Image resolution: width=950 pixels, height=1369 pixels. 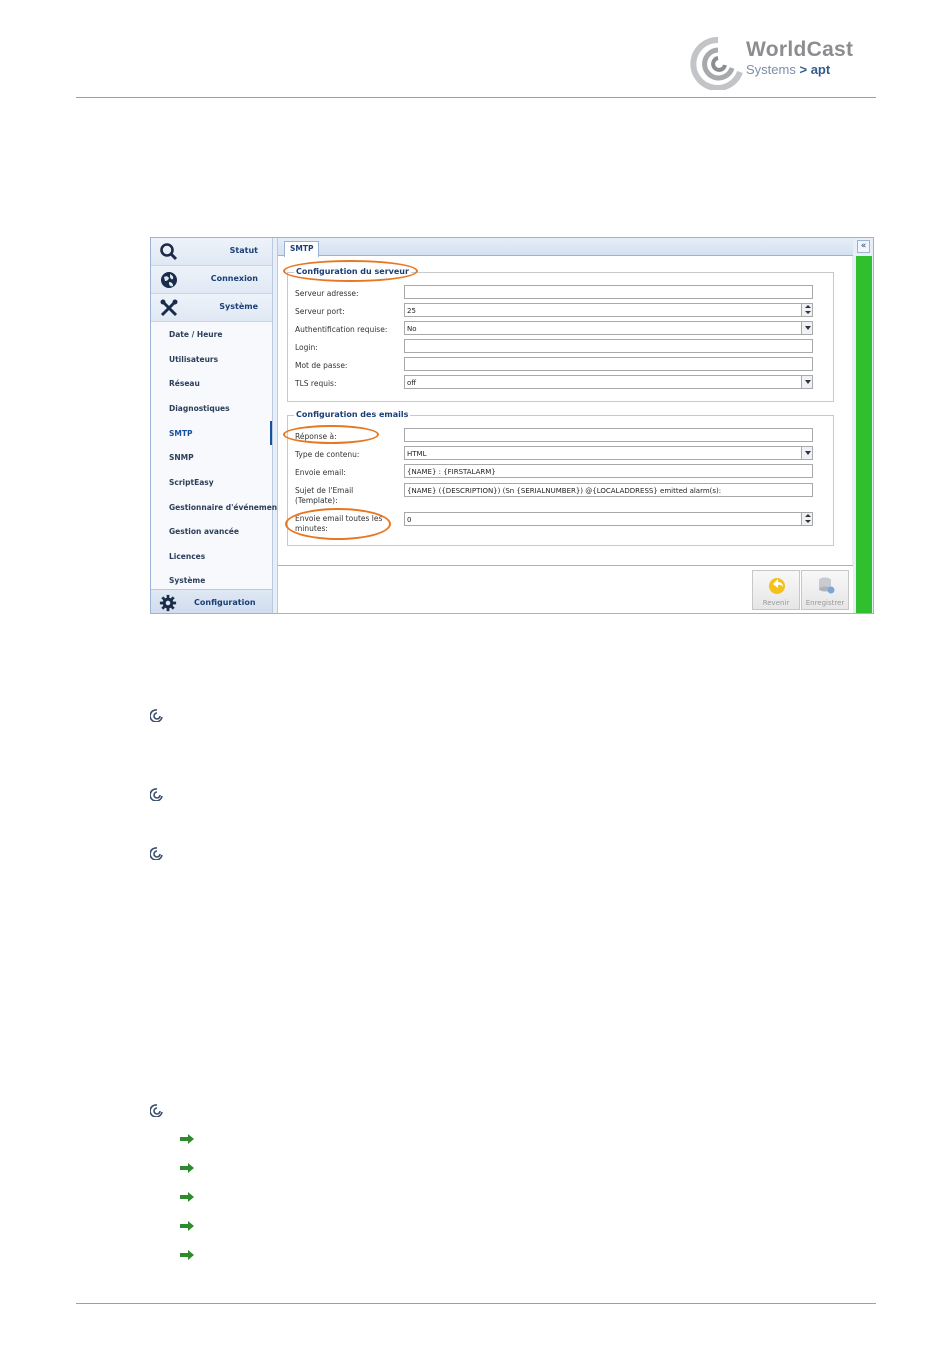 What do you see at coordinates (320, 472) in the screenshot?
I see `send-email-label: Envoie email:` at bounding box center [320, 472].